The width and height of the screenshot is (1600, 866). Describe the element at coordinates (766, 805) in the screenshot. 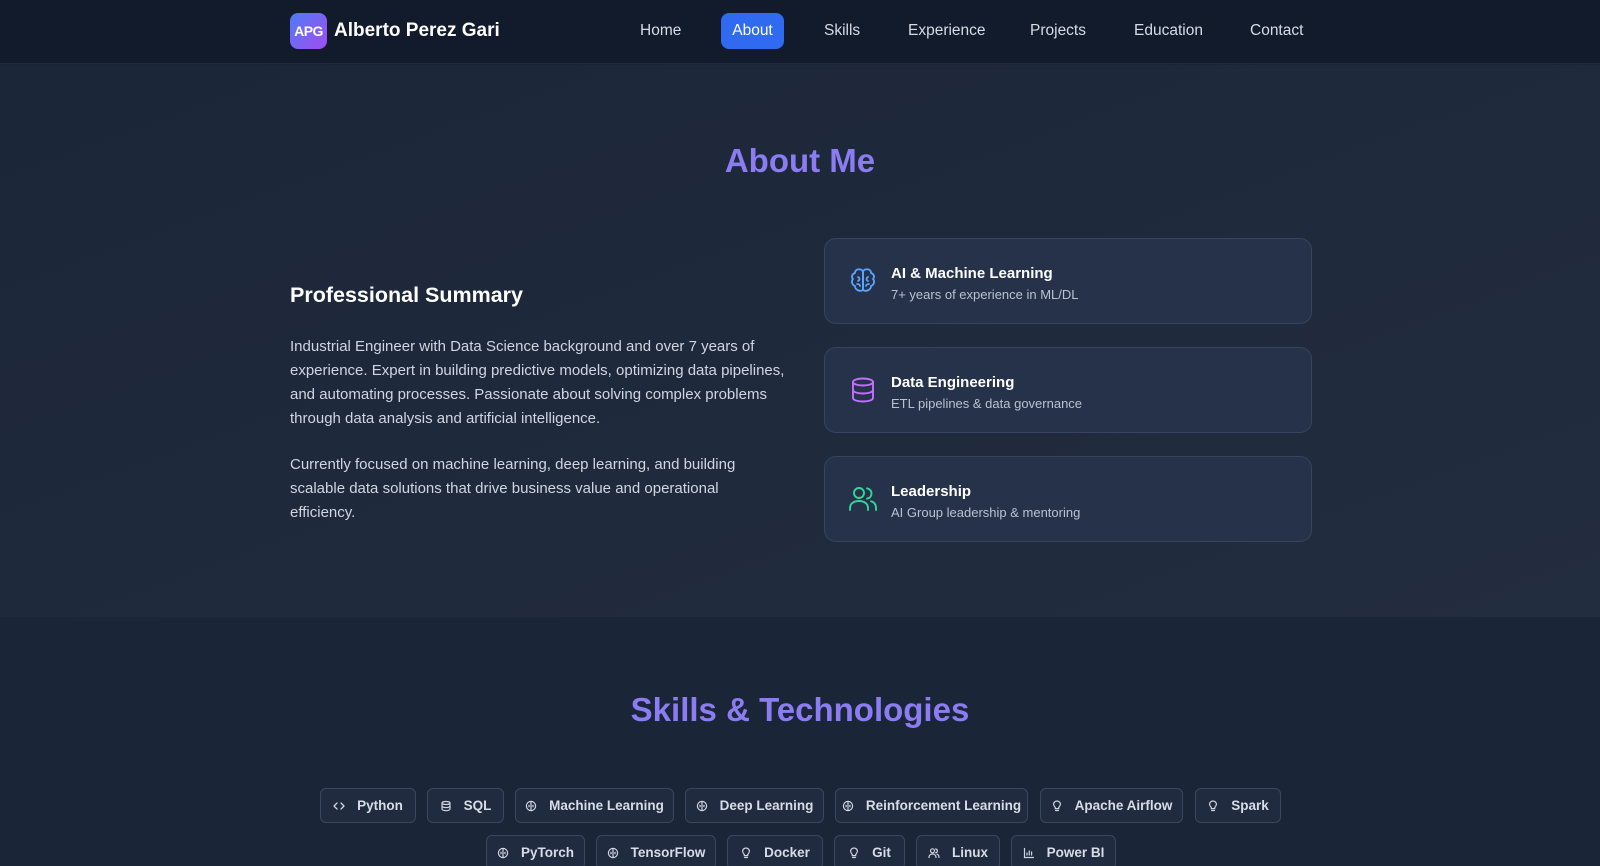

I see `skill-label: Deep Learning` at that location.